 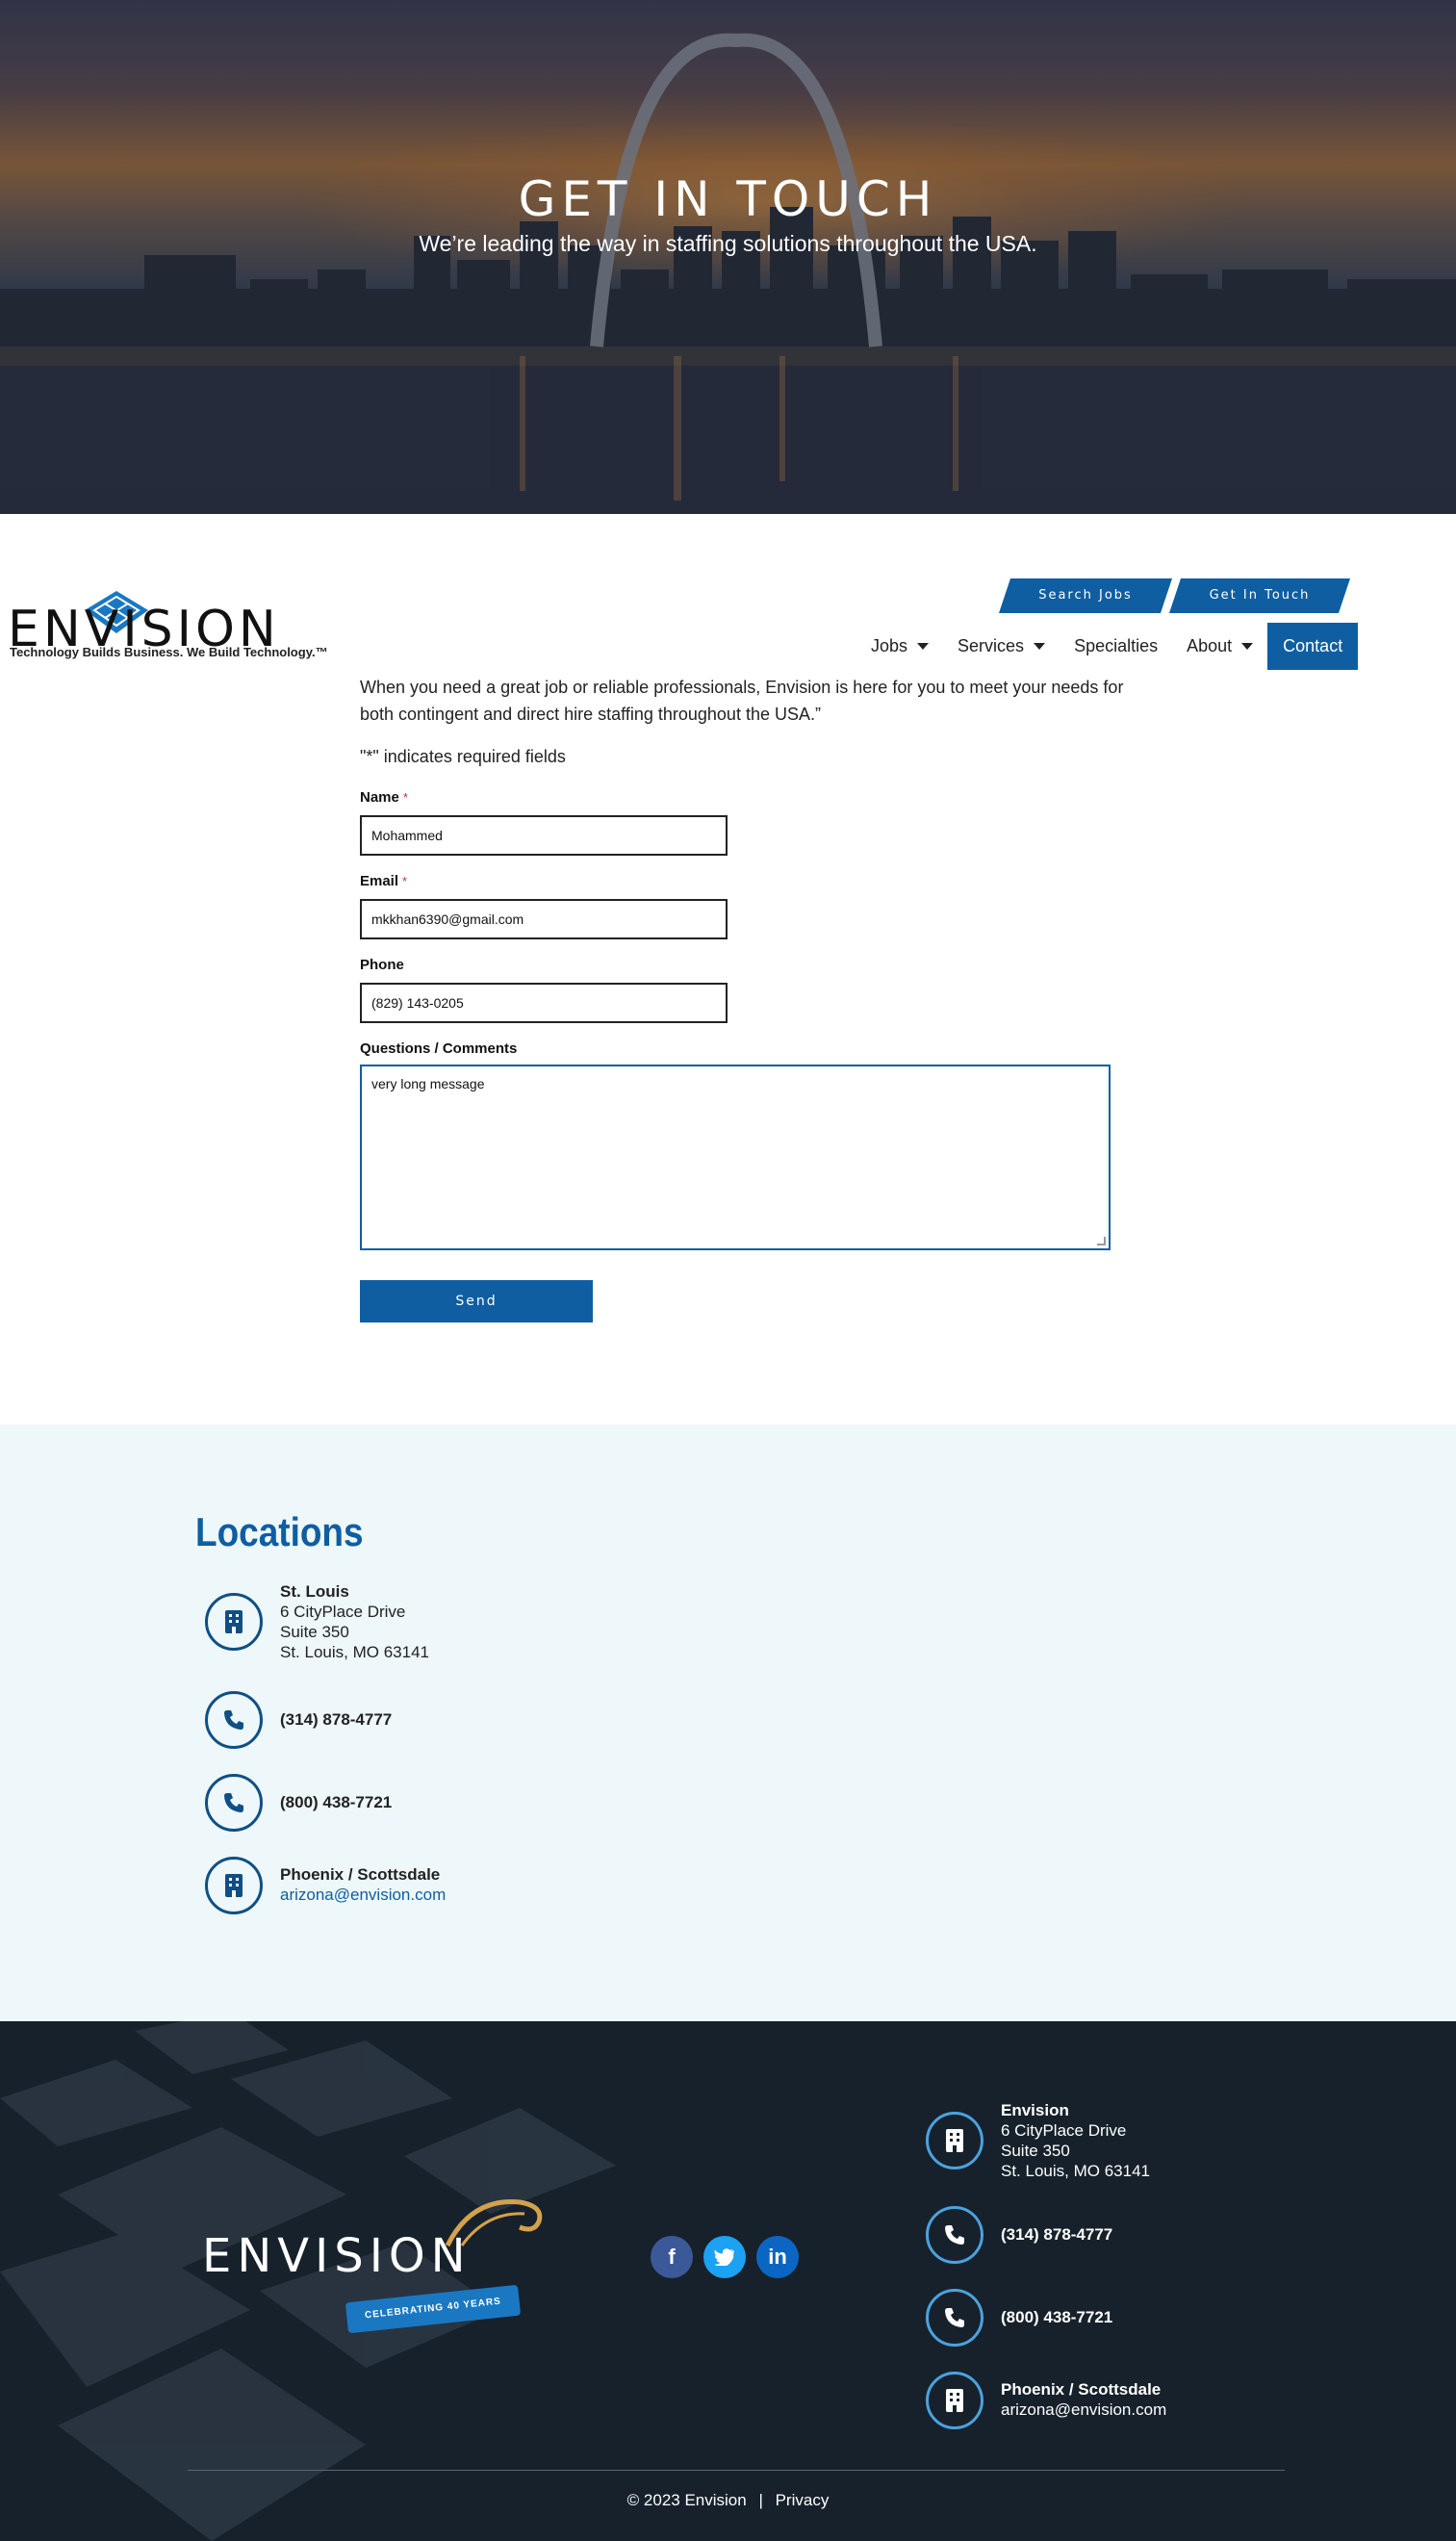 What do you see at coordinates (433, 2309) in the screenshot?
I see `anniversary-ribbon: CELEBRATING 40 YEARS` at bounding box center [433, 2309].